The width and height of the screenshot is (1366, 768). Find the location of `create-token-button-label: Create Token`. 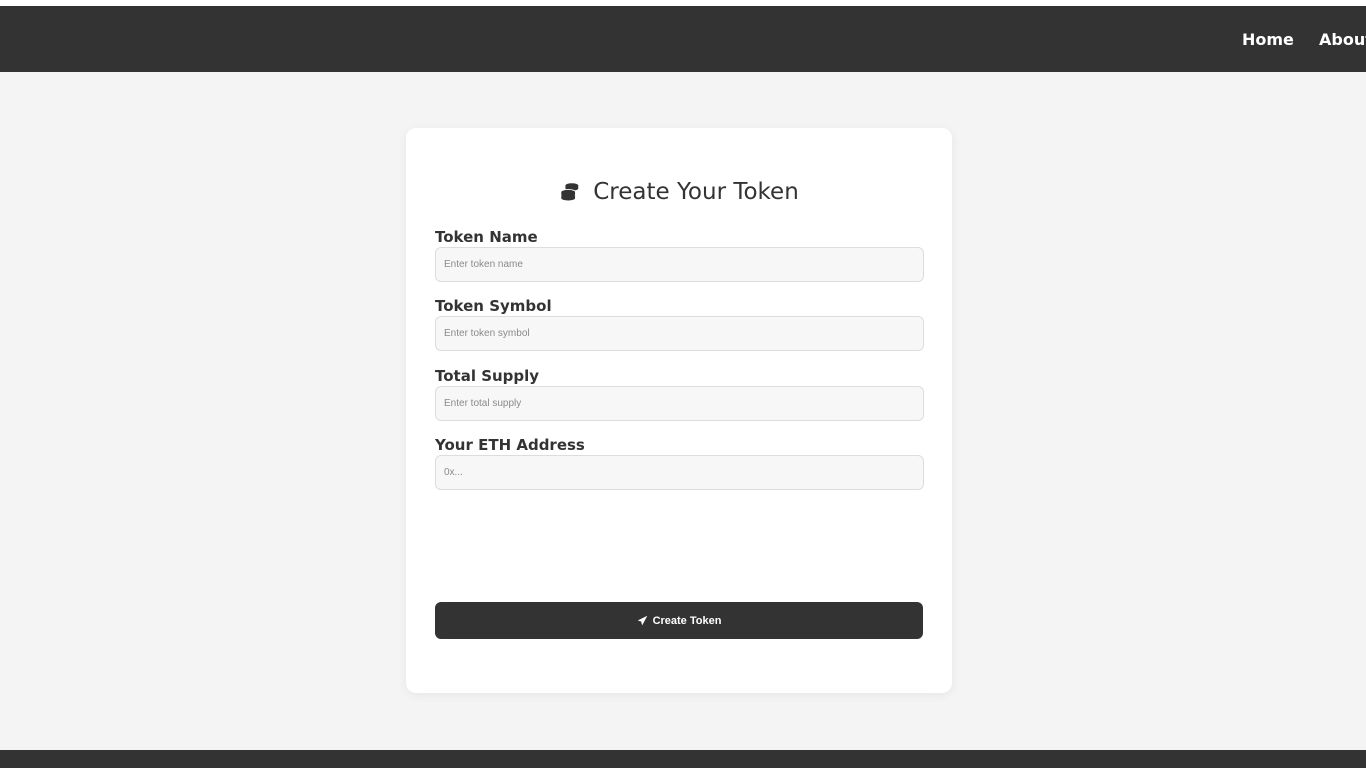

create-token-button-label: Create Token is located at coordinates (687, 620).